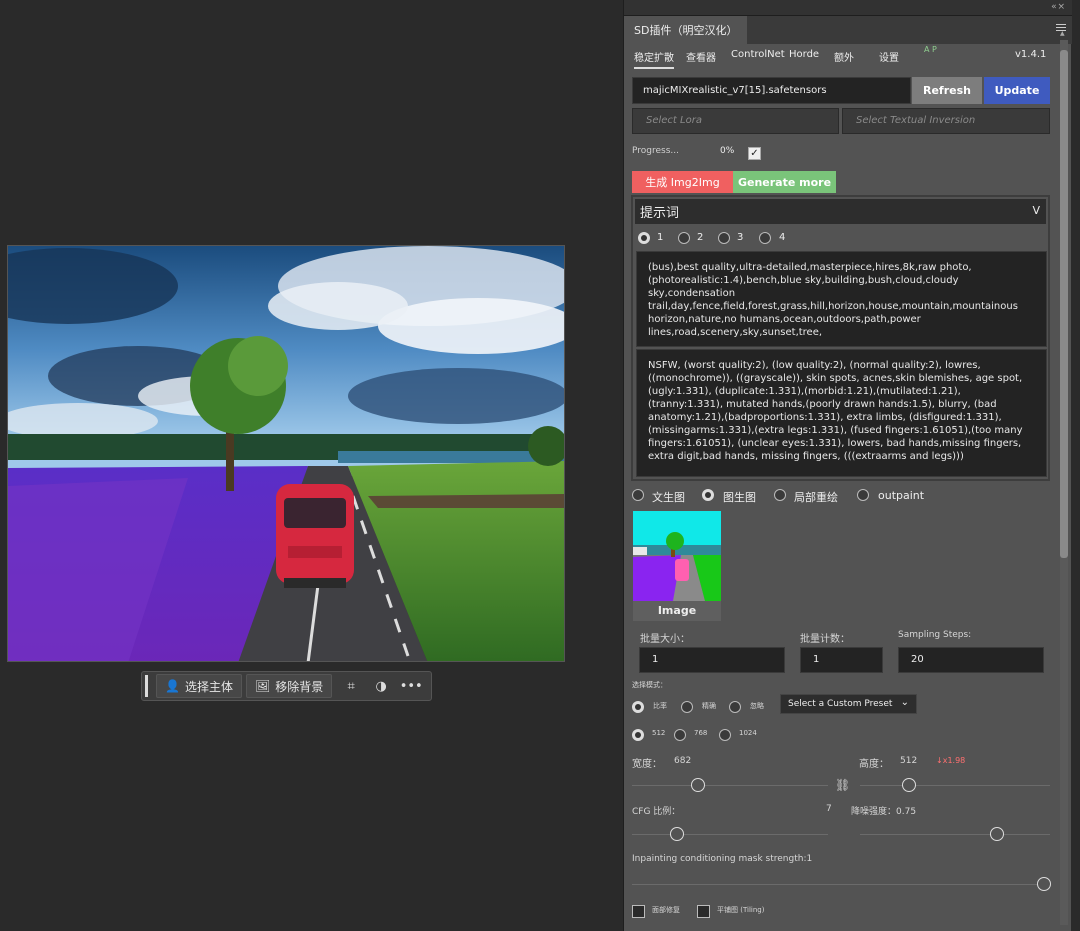 The image size is (1080, 931). I want to click on nav-controlnet: ControlNet, so click(758, 54).